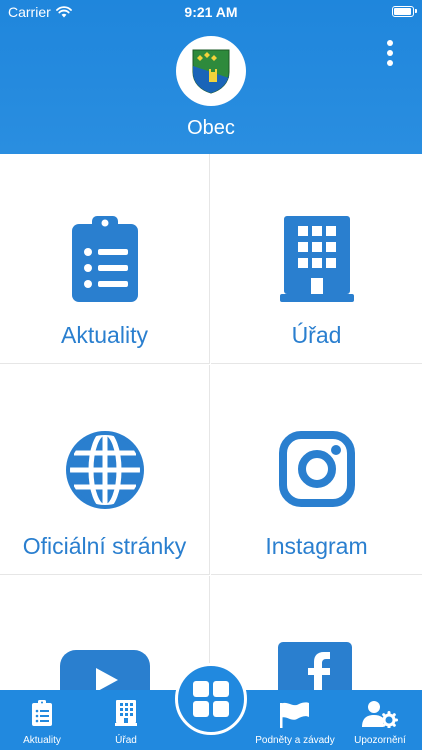 Image resolution: width=422 pixels, height=750 pixels. What do you see at coordinates (105, 670) in the screenshot?
I see `youtube-icon` at bounding box center [105, 670].